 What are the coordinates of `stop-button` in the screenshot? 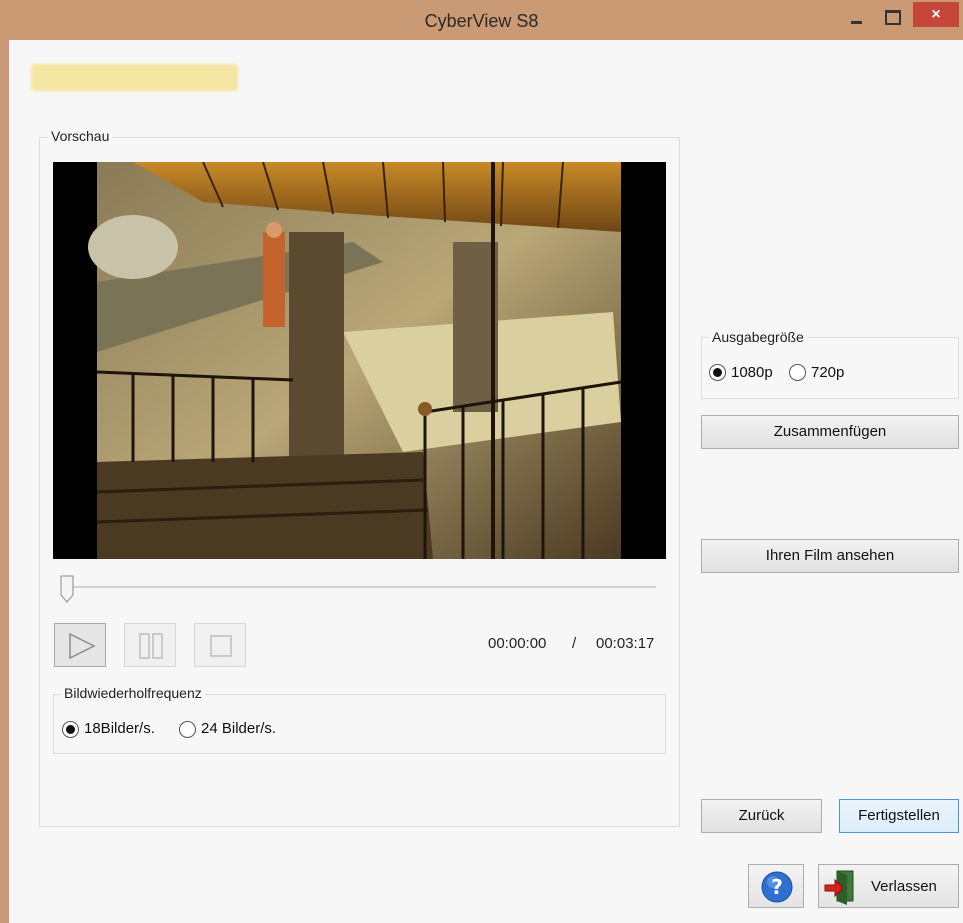 It's located at (220, 645).